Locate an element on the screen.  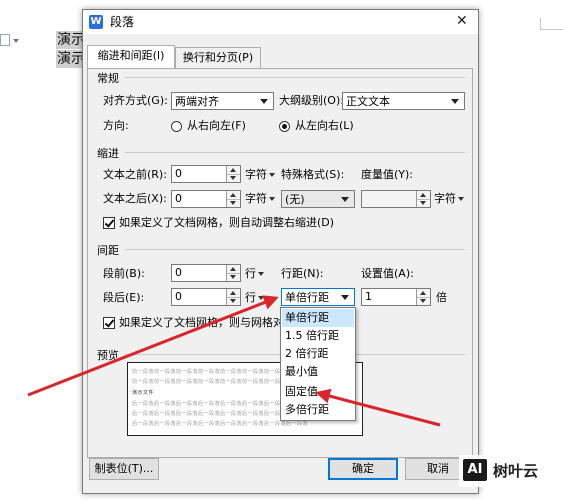
line-spacing-dropdown: 单倍行距 1.5 倍行距 2 倍行距 最小值 固定值 多倍行距 is located at coordinates (318, 364).